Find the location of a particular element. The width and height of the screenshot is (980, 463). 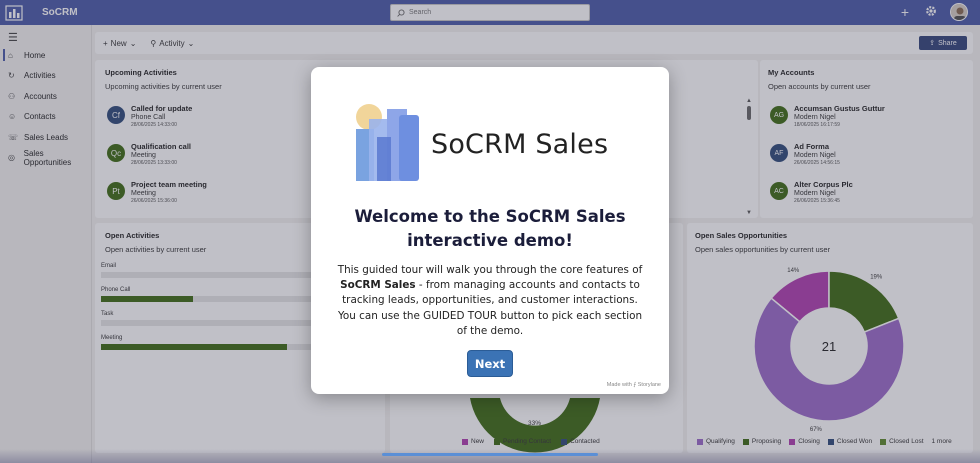

socrm-sales-logo-icon is located at coordinates (387, 142).